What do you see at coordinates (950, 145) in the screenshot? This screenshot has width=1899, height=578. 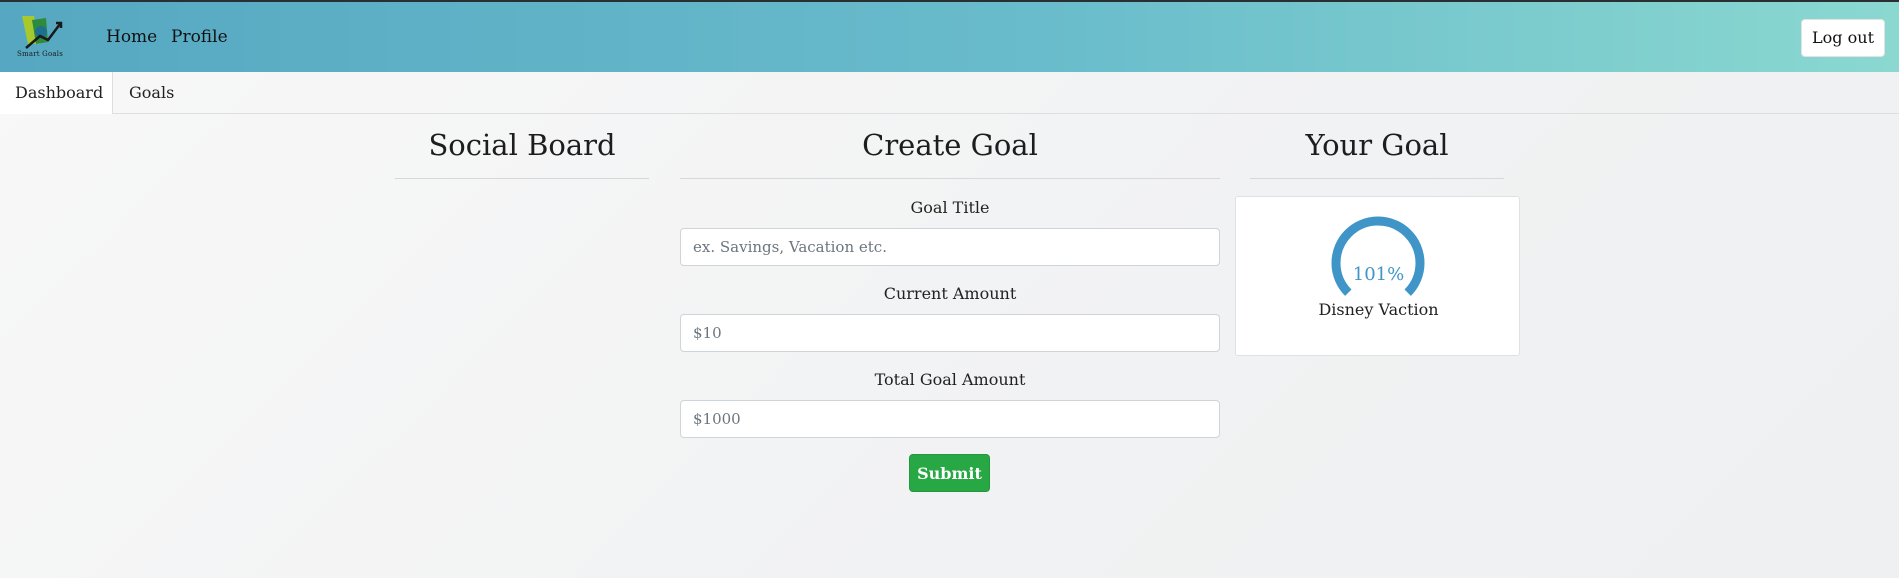 I see `create-goal-title: Create Goal` at bounding box center [950, 145].